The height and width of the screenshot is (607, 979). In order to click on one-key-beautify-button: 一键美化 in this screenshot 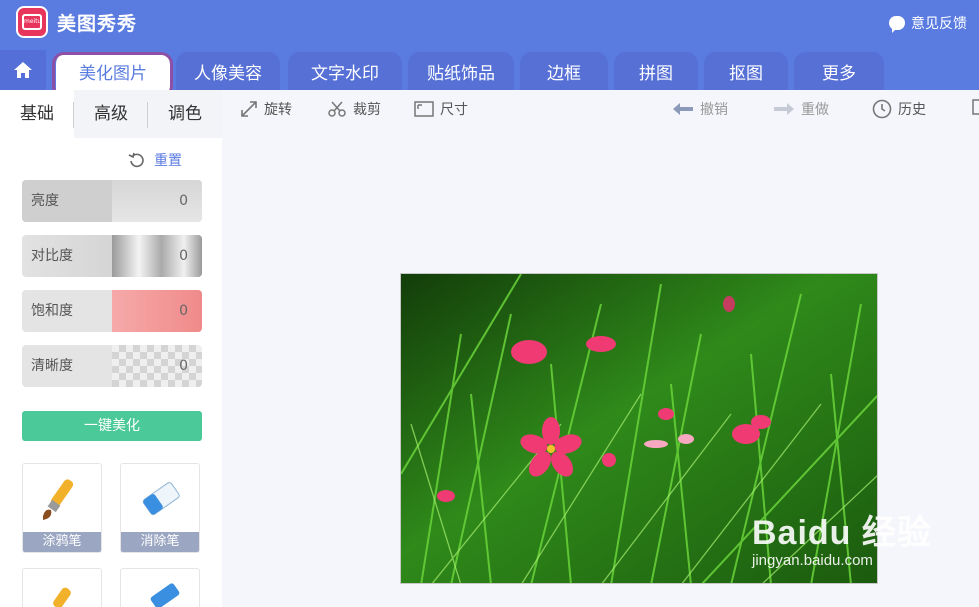, I will do `click(112, 426)`.